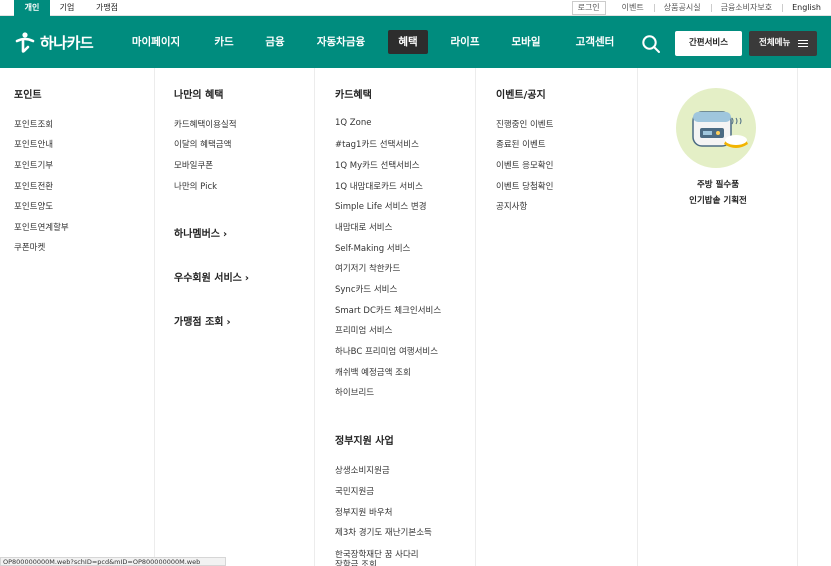  I want to click on subhead-merchant-search-label: 가맹점 조회, so click(199, 322).